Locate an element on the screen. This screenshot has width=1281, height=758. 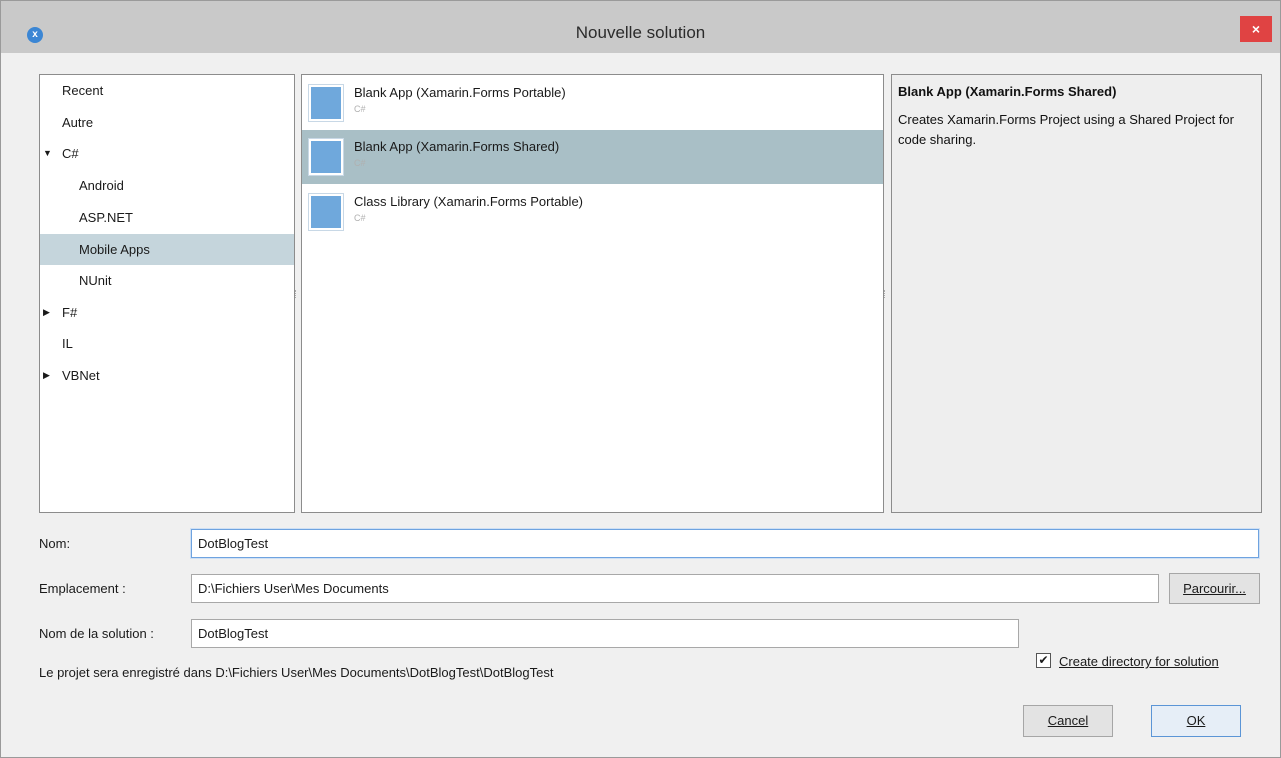
template-name: Blank App (Xamarin.Forms Shared) is located at coordinates (457, 146).